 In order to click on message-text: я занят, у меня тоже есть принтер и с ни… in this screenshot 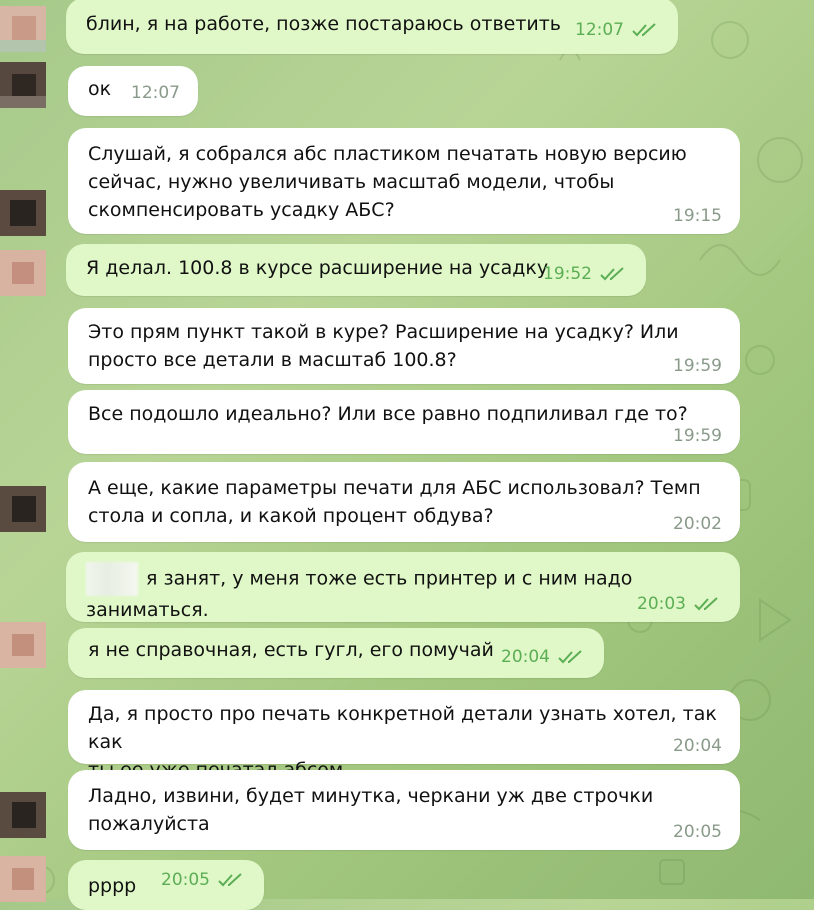, I will do `click(359, 594)`.